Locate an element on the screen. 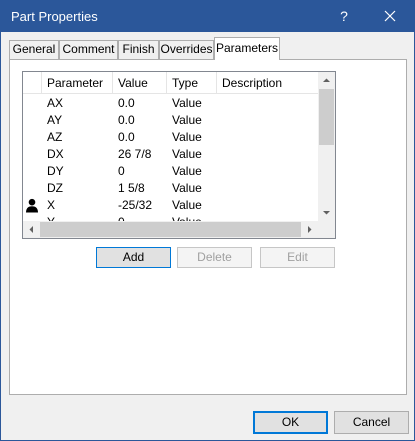  scroll-left-button is located at coordinates (31, 229).